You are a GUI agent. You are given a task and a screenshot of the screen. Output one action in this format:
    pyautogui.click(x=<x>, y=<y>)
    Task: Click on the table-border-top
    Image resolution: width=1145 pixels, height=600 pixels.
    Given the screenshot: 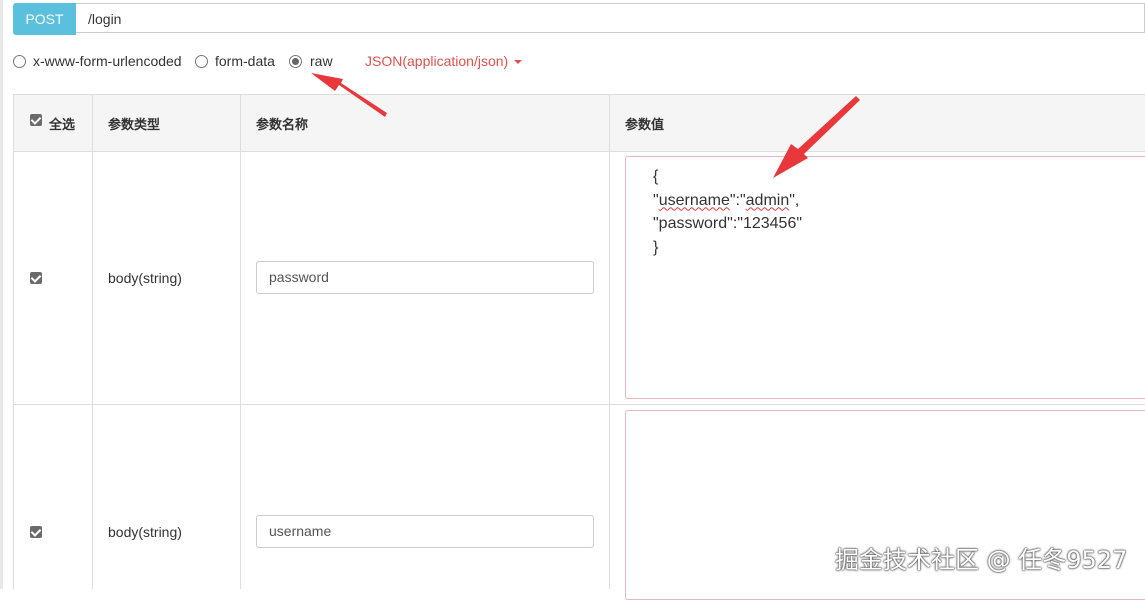 What is the action you would take?
    pyautogui.click(x=579, y=94)
    